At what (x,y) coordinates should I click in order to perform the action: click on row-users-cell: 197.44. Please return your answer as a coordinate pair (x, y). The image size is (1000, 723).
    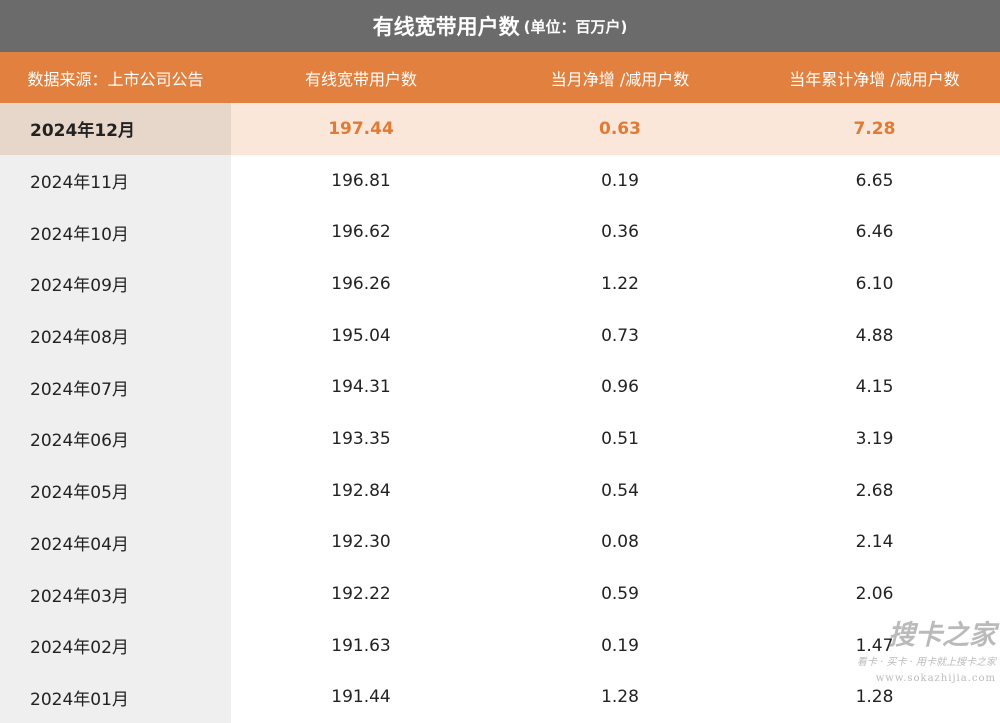
    Looking at the image, I should click on (361, 128).